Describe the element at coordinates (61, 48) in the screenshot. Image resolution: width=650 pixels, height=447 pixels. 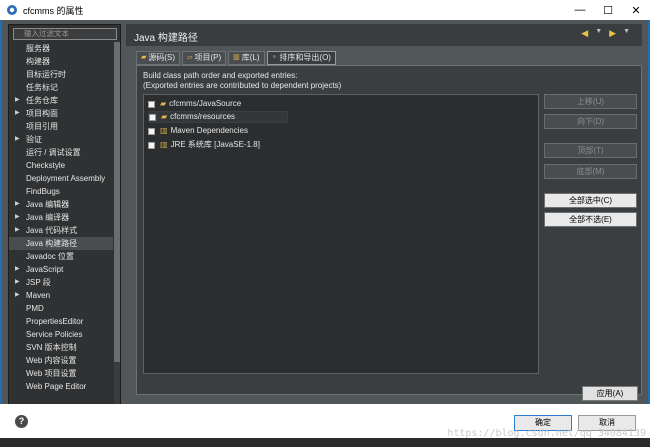
I see `sidebar-tree-item: 服务器` at that location.